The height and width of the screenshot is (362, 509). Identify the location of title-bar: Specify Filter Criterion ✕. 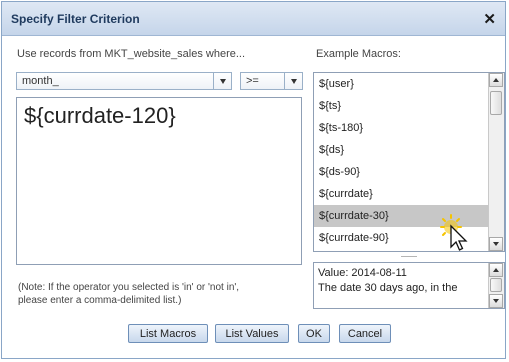
(253, 19).